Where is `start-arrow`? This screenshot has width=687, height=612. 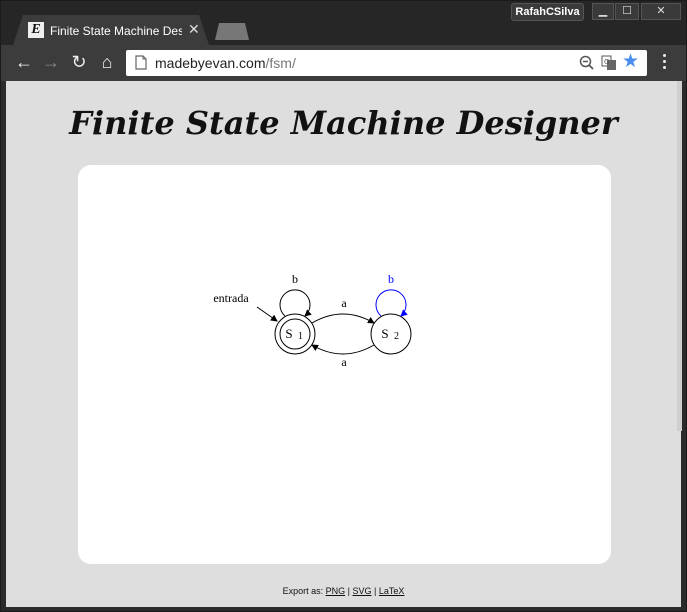 start-arrow is located at coordinates (267, 314).